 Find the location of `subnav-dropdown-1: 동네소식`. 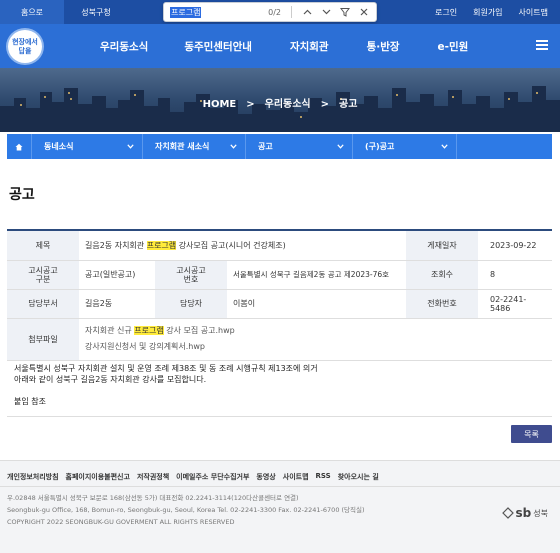

subnav-dropdown-1: 동네소식 is located at coordinates (87, 146).